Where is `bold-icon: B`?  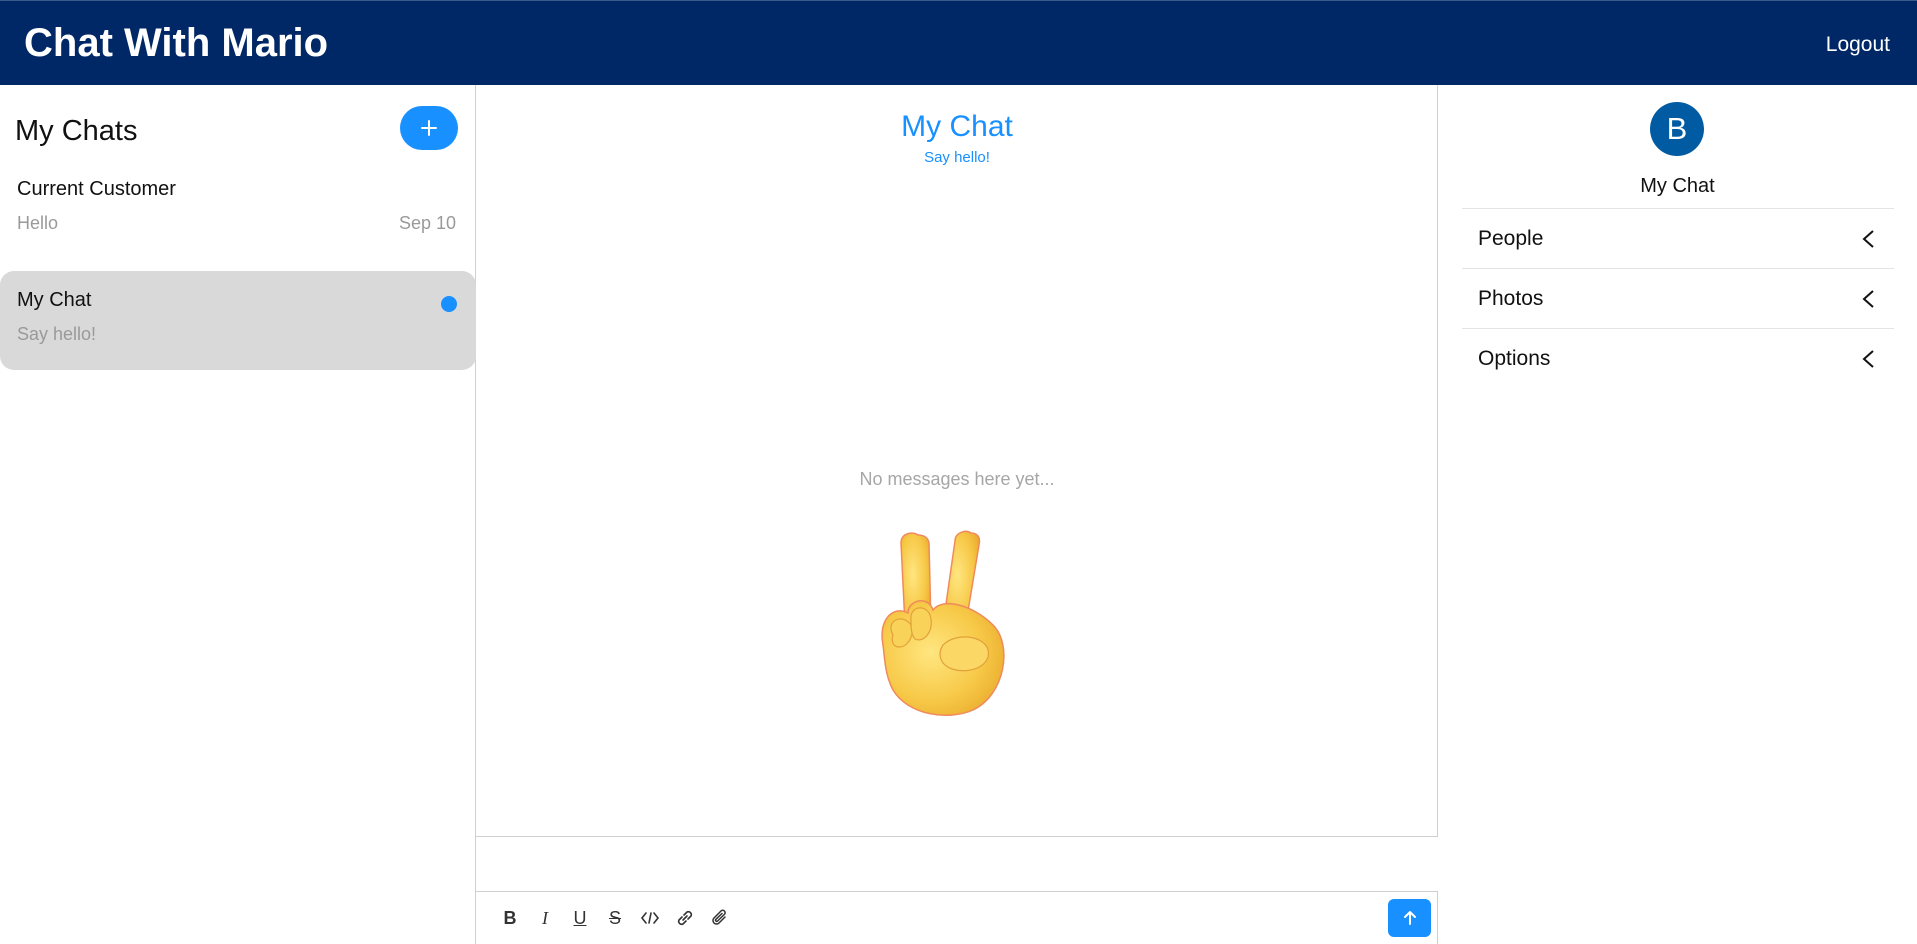 bold-icon: B is located at coordinates (510, 918).